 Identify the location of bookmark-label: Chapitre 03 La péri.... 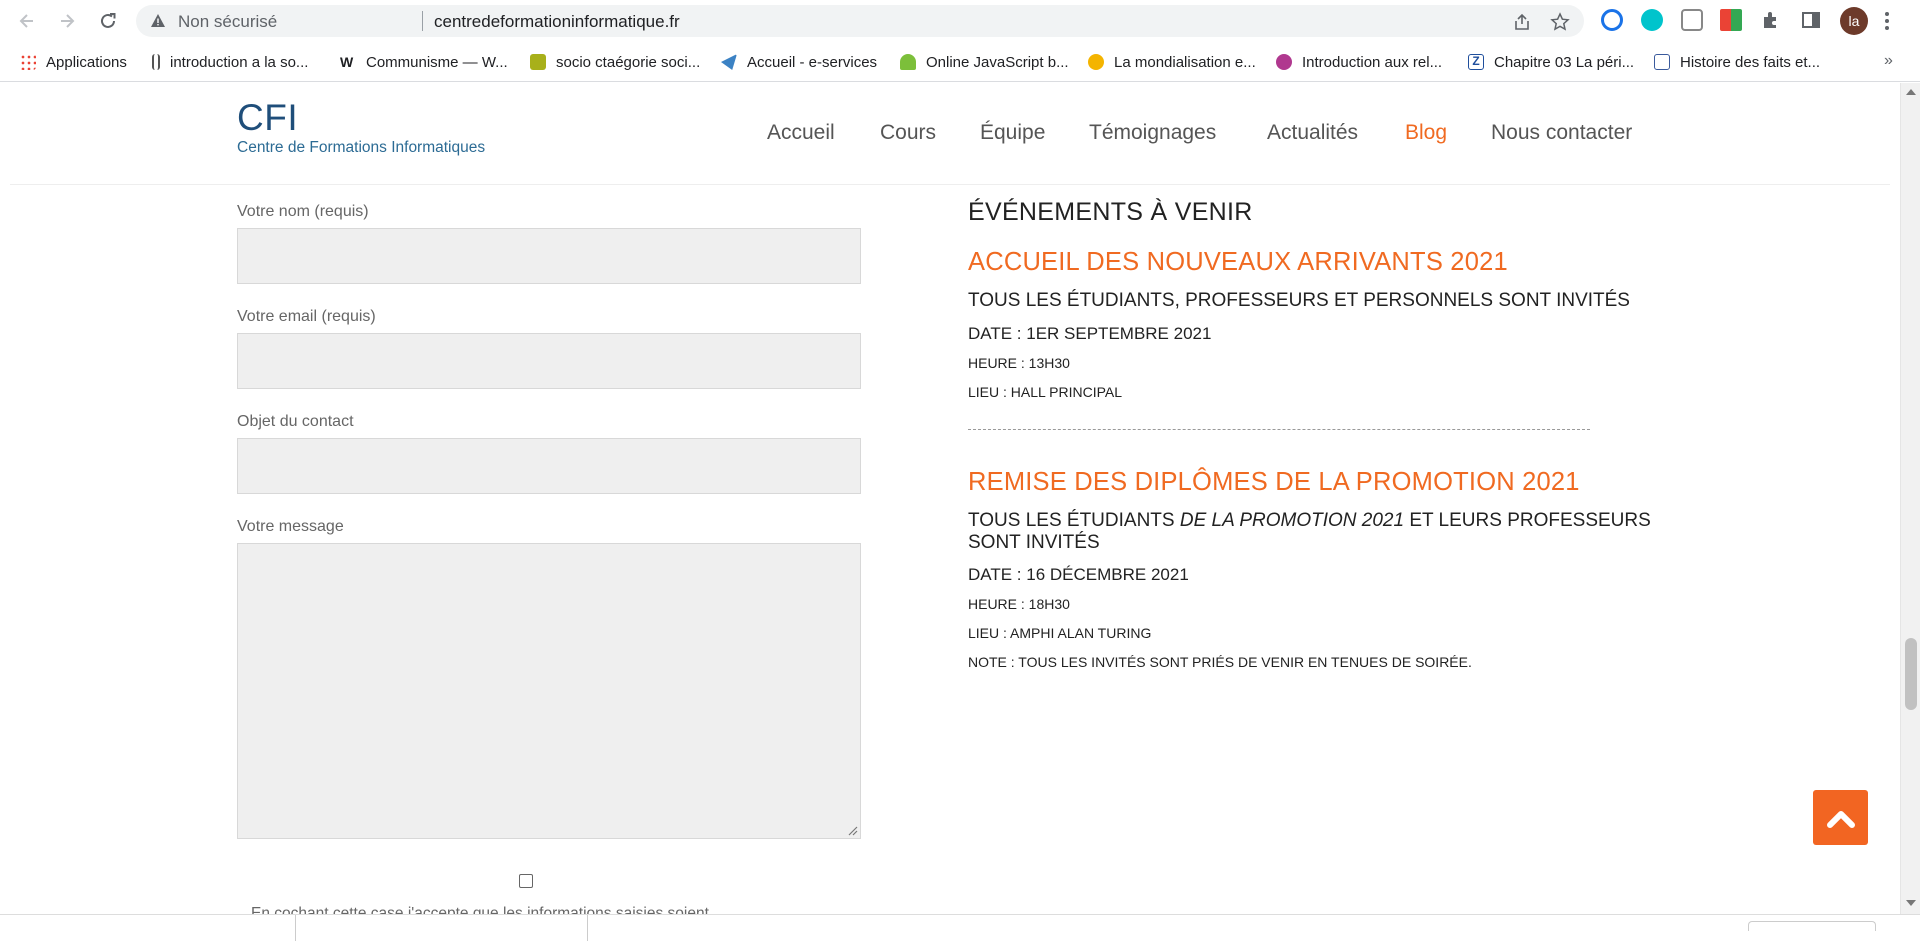
(1564, 62).